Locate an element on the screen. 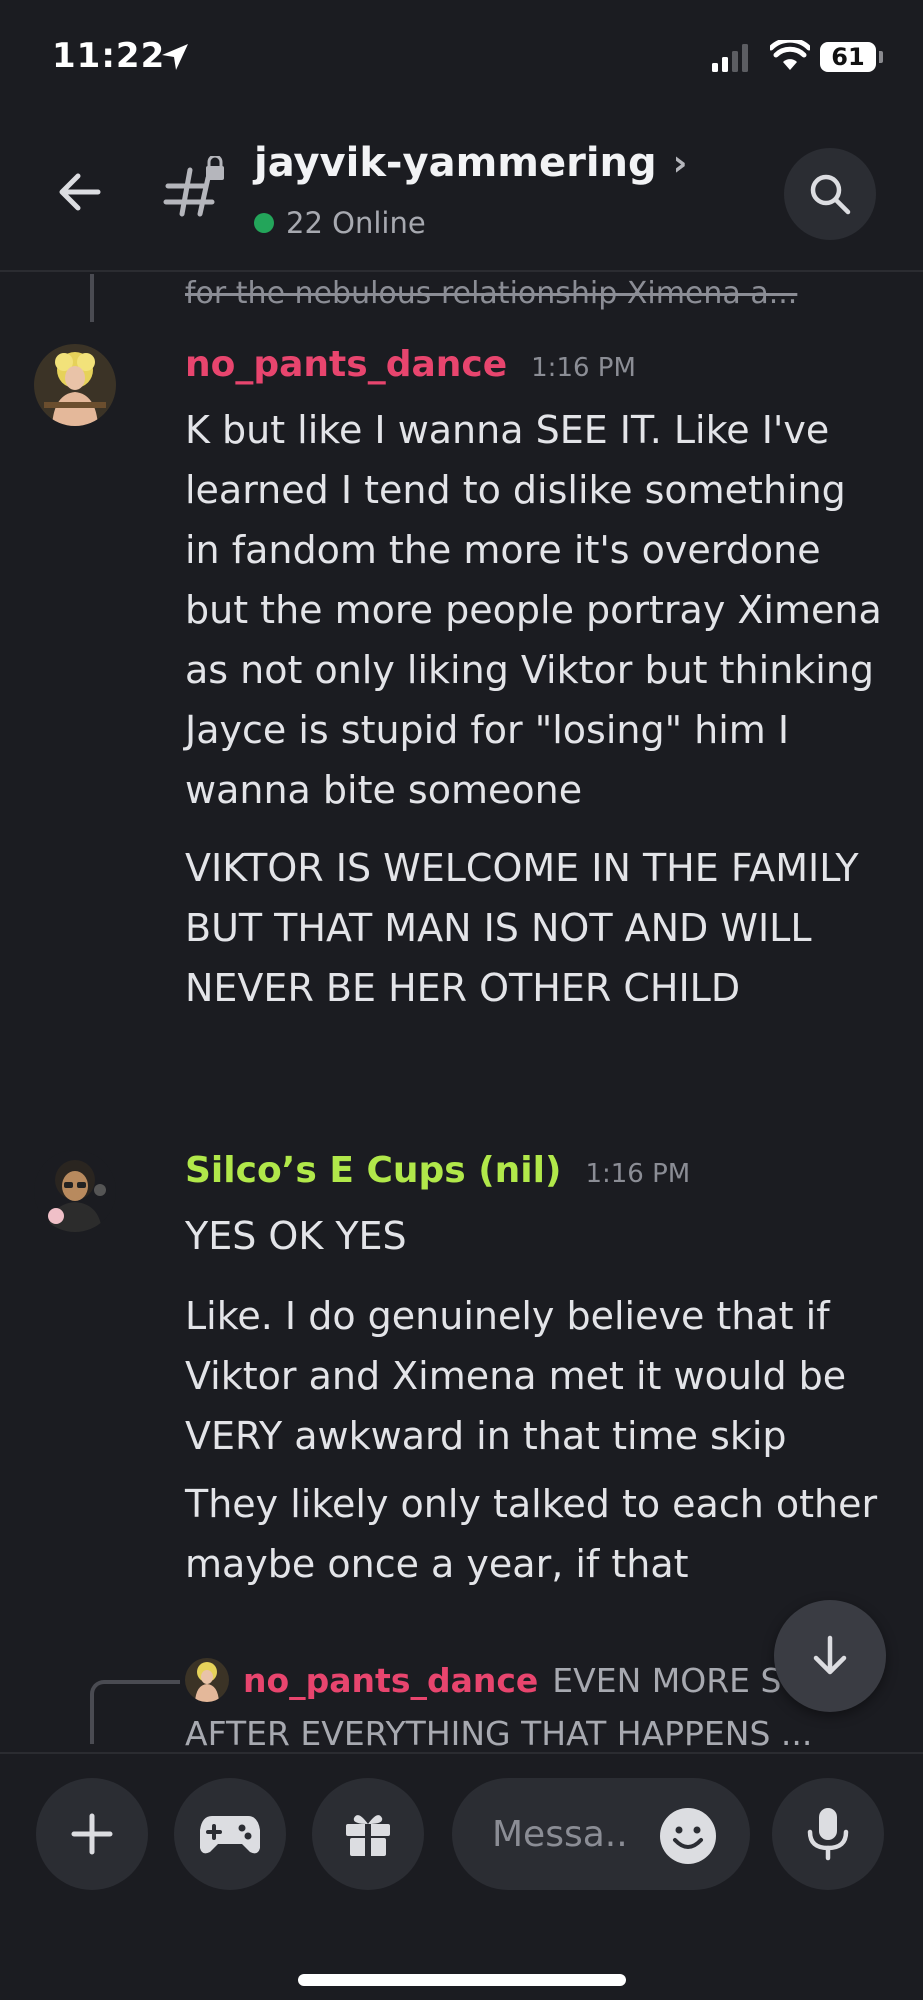 The height and width of the screenshot is (2000, 923). reply-avatar is located at coordinates (207, 1680).